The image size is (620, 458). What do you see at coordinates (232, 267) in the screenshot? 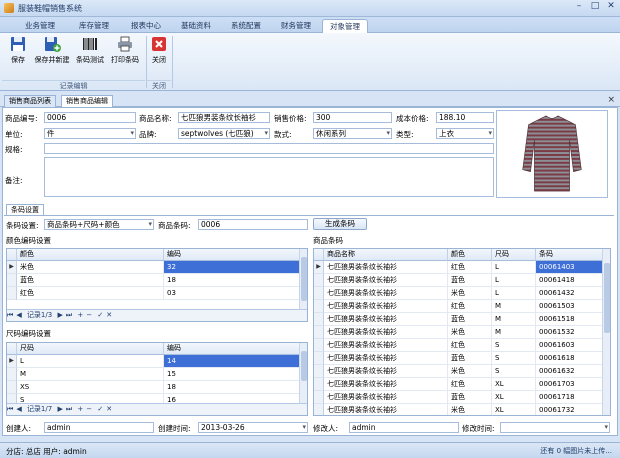
I see `code-cell: 32` at bounding box center [232, 267].